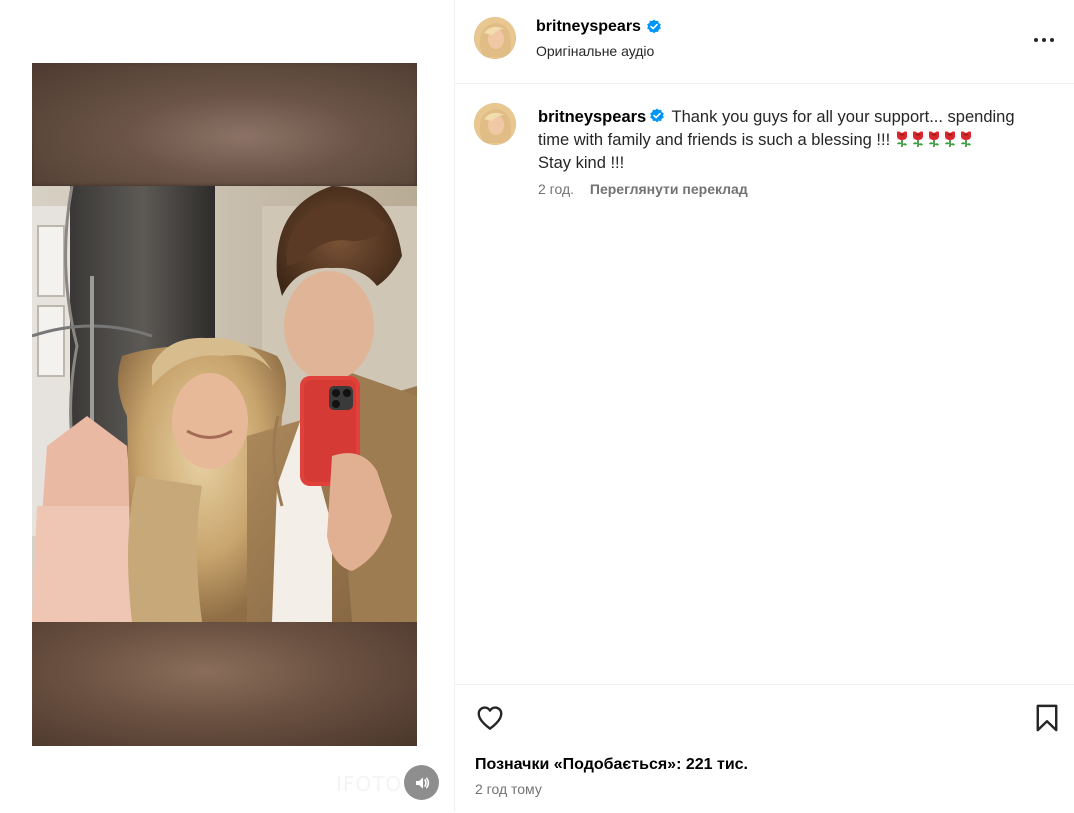 The image size is (1074, 813). I want to click on caption-username-link: britneyspears, so click(592, 117).